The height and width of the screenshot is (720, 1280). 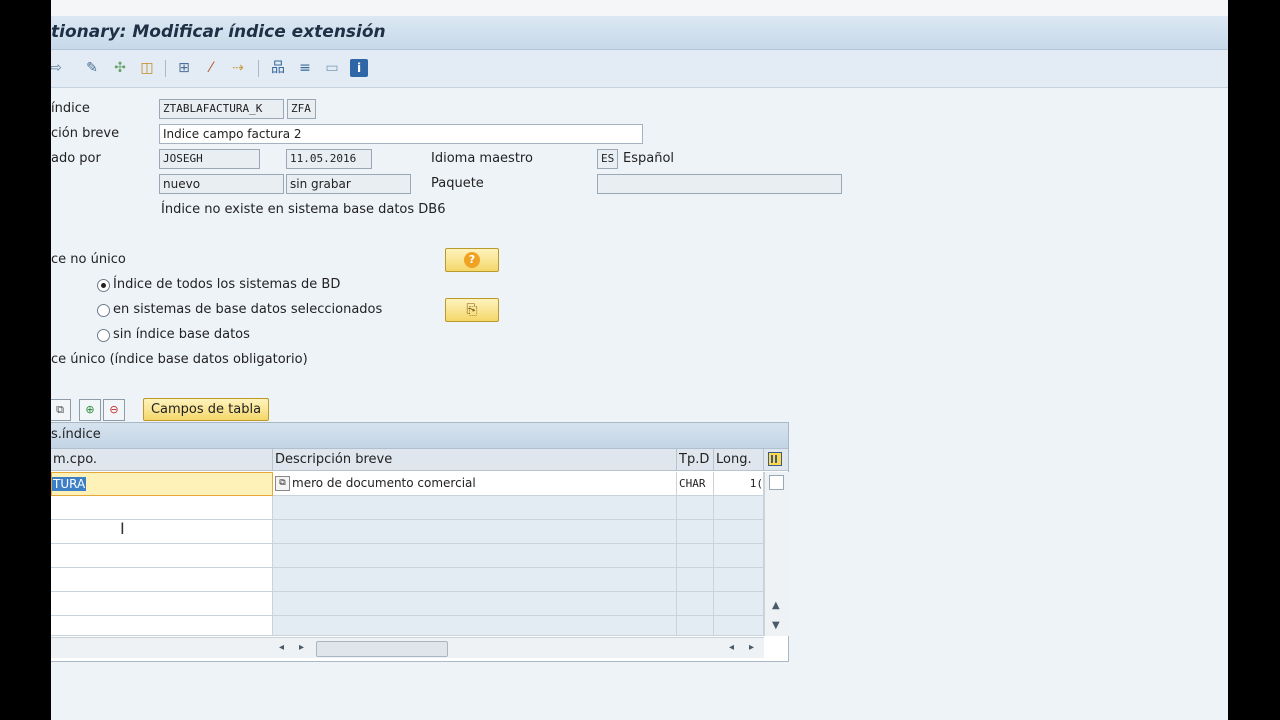 I want to click on field-name-value: TURA, so click(x=69, y=484).